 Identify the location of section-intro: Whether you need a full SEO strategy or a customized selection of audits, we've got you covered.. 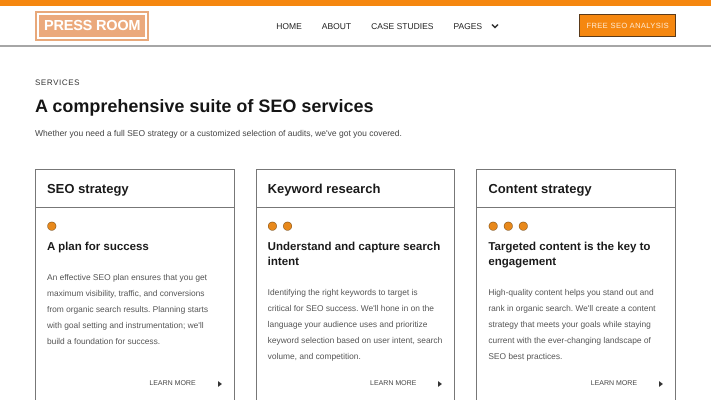
(219, 133).